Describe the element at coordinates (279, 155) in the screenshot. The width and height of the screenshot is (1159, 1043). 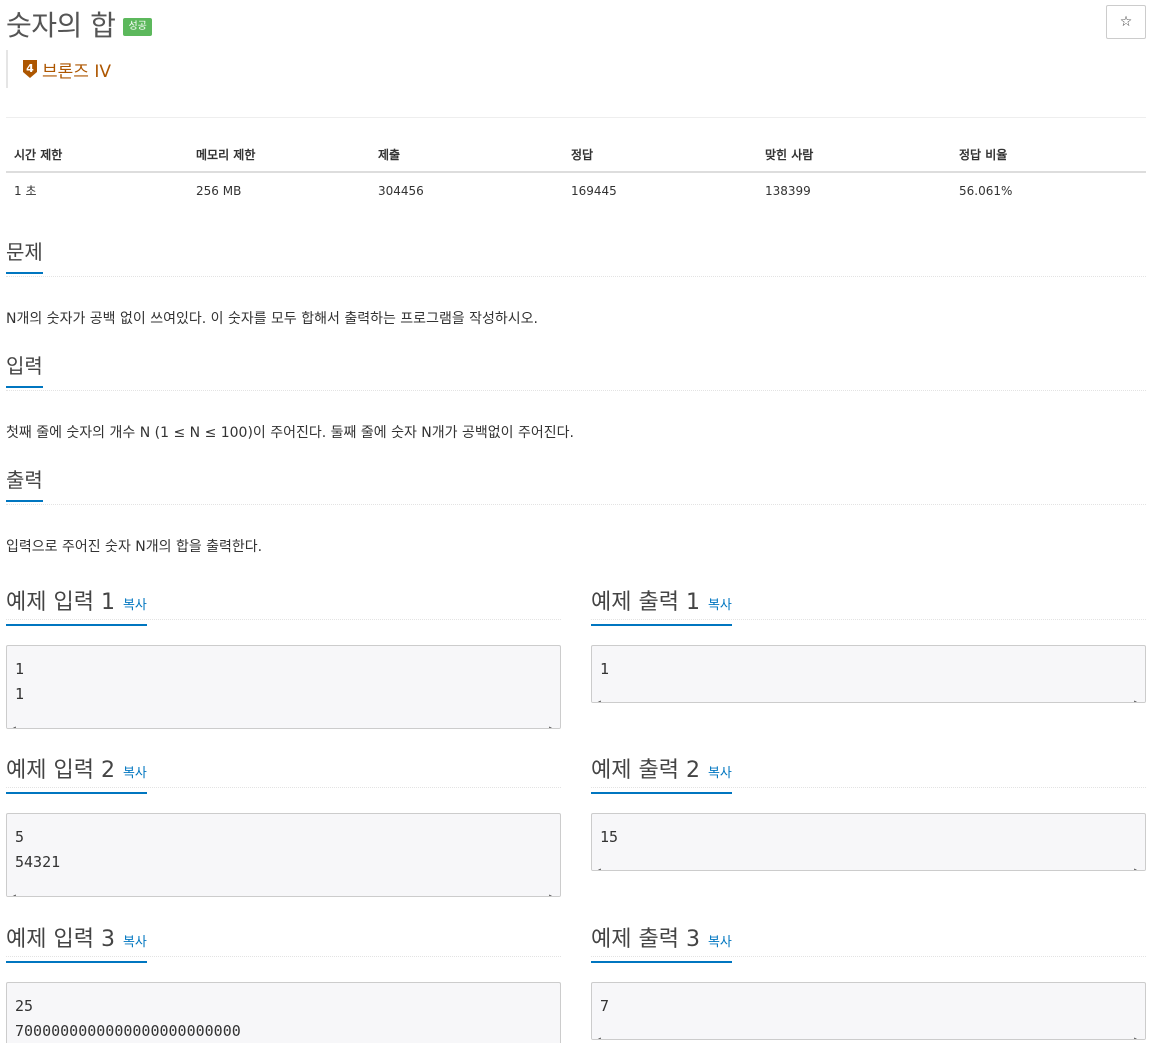
I see `header-memory-limit: 메모리 제한` at that location.